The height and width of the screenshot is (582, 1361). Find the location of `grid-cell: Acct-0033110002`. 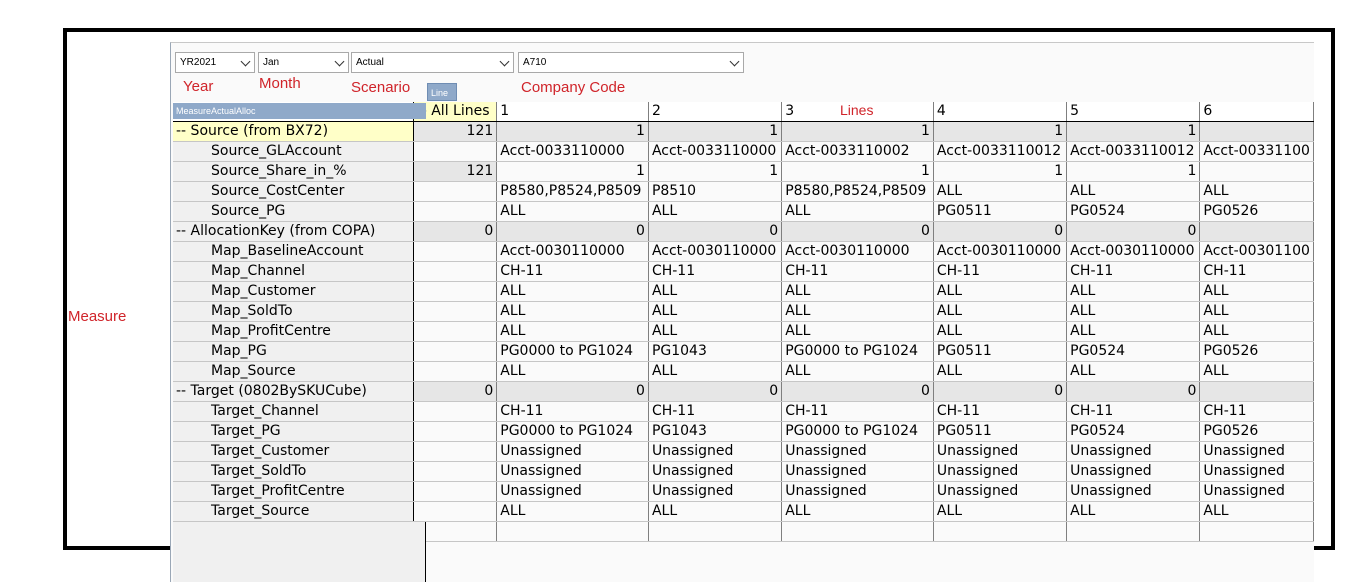

grid-cell: Acct-0033110002 is located at coordinates (857, 151).